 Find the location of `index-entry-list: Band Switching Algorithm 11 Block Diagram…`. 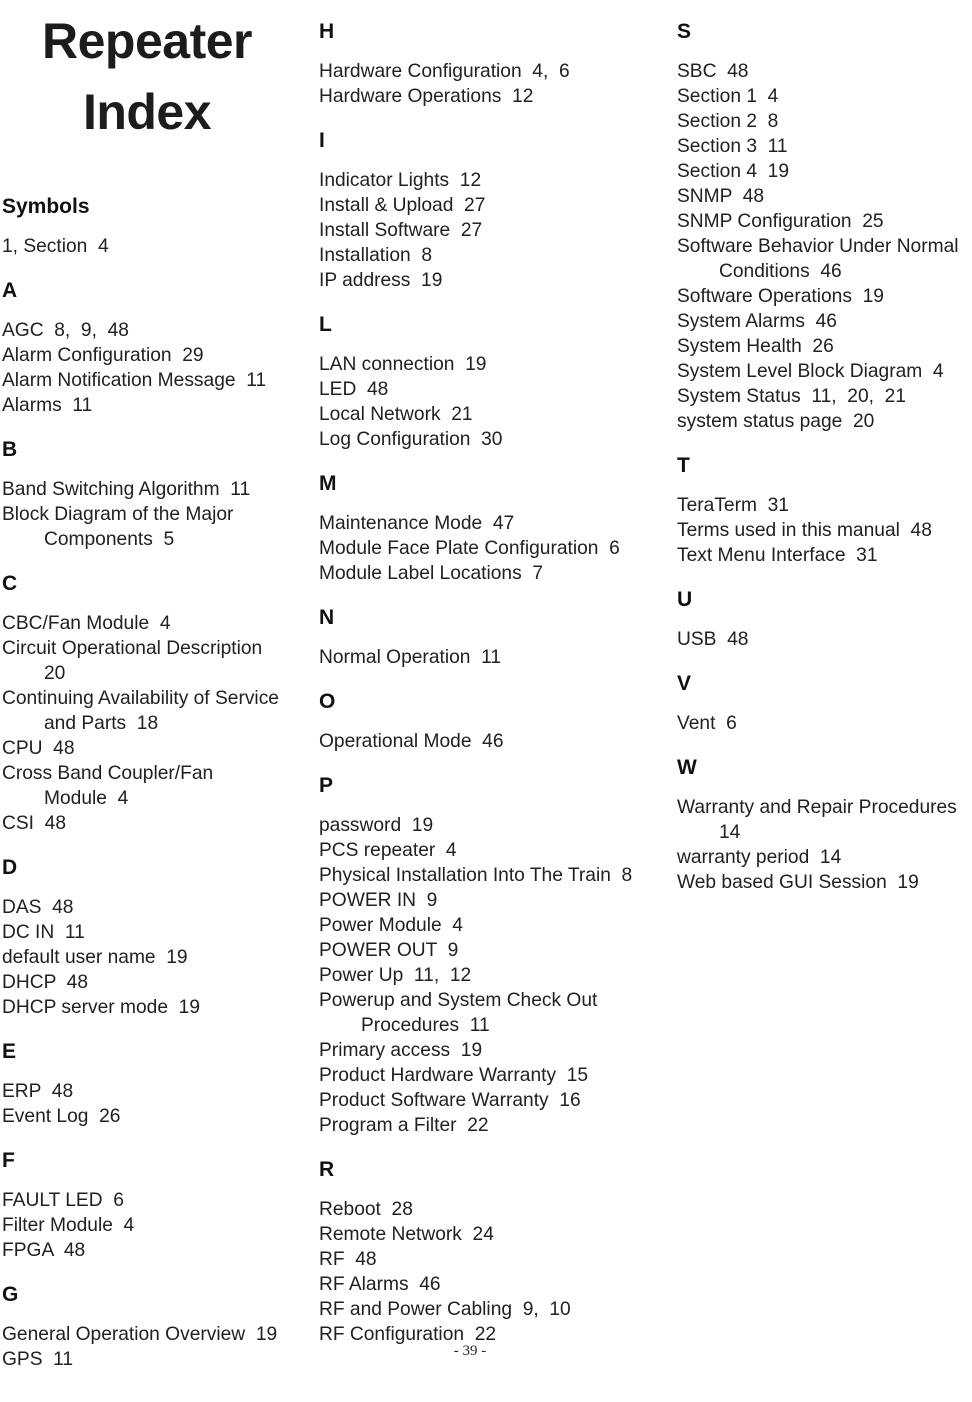

index-entry-list: Band Switching Algorithm 11 Block Diagram… is located at coordinates (152, 514).